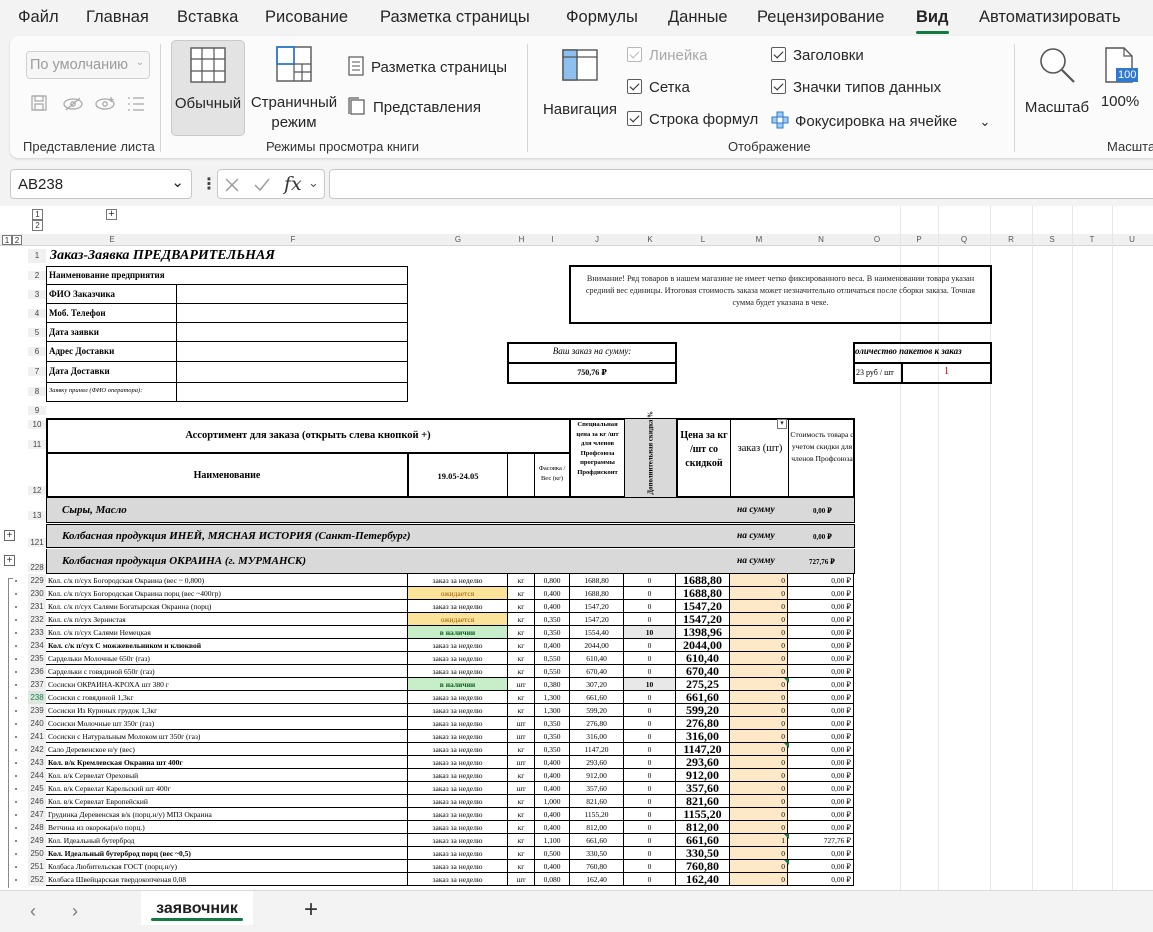 The height and width of the screenshot is (932, 1153). What do you see at coordinates (37, 567) in the screenshot?
I see `row-header: 228` at bounding box center [37, 567].